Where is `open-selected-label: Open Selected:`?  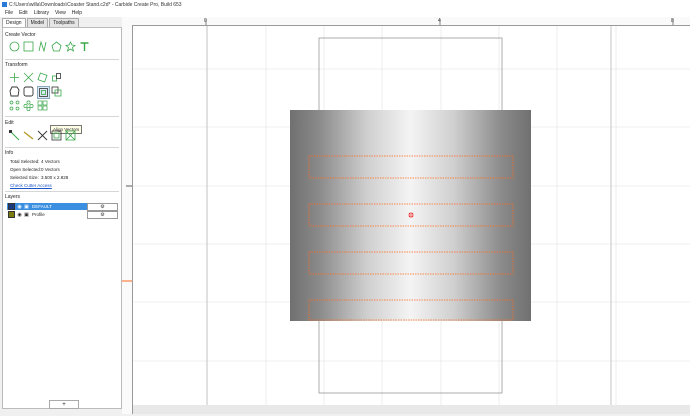 open-selected-label: Open Selected: is located at coordinates (26, 169).